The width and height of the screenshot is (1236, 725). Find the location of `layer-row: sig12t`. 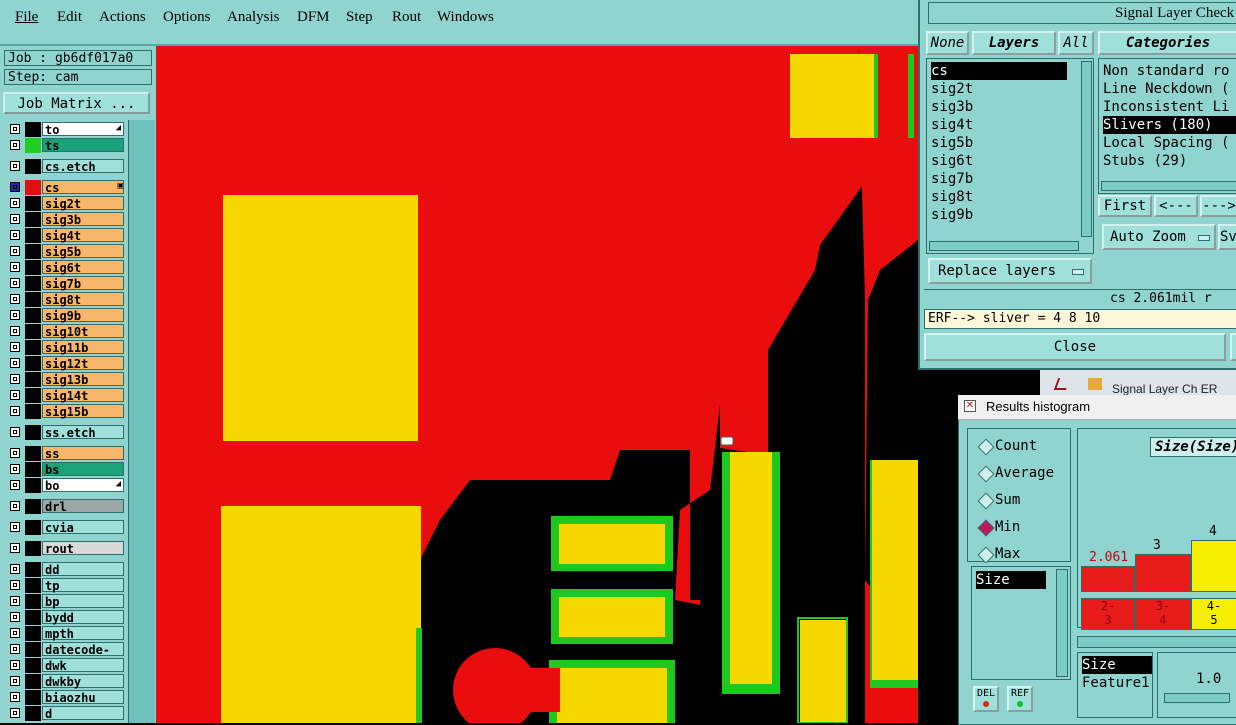

layer-row: sig12t is located at coordinates (65, 363).